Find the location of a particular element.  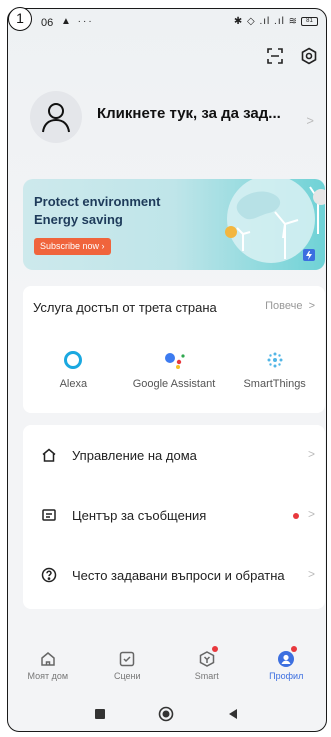

scan-icon is located at coordinates (275, 56).